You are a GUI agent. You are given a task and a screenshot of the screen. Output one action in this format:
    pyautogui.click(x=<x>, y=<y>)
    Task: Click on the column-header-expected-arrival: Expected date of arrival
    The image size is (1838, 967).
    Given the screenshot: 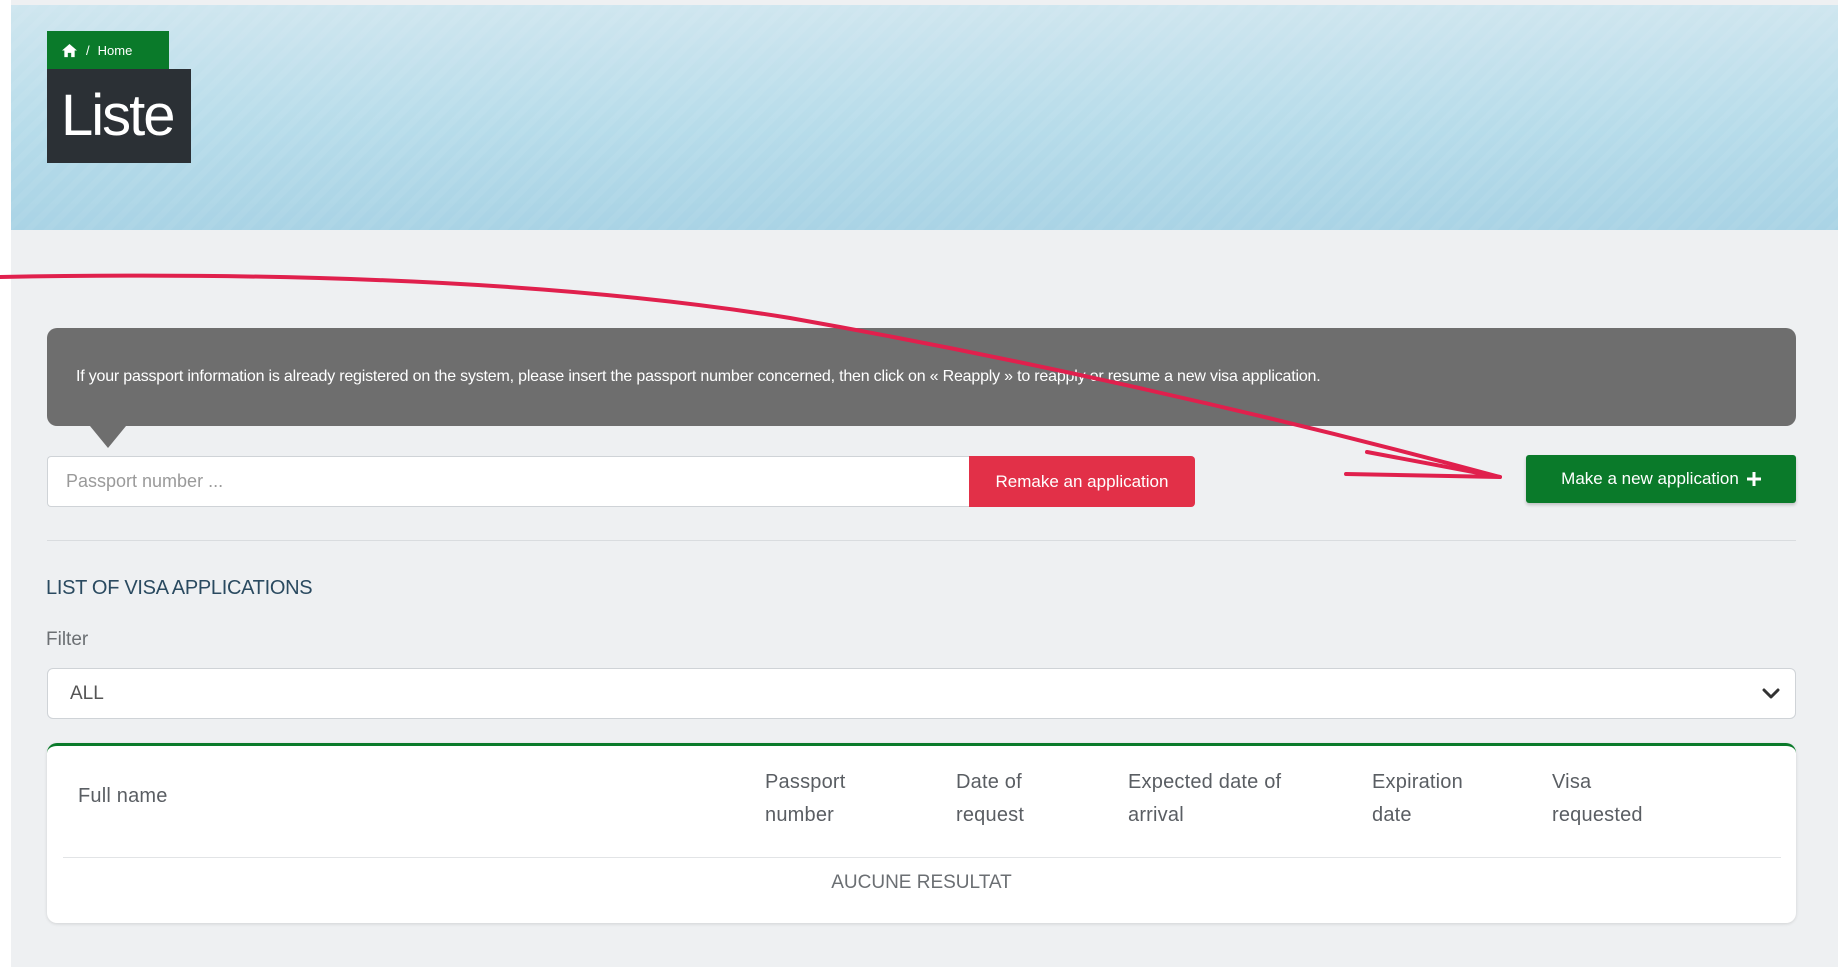 What is the action you would take?
    pyautogui.click(x=1204, y=799)
    